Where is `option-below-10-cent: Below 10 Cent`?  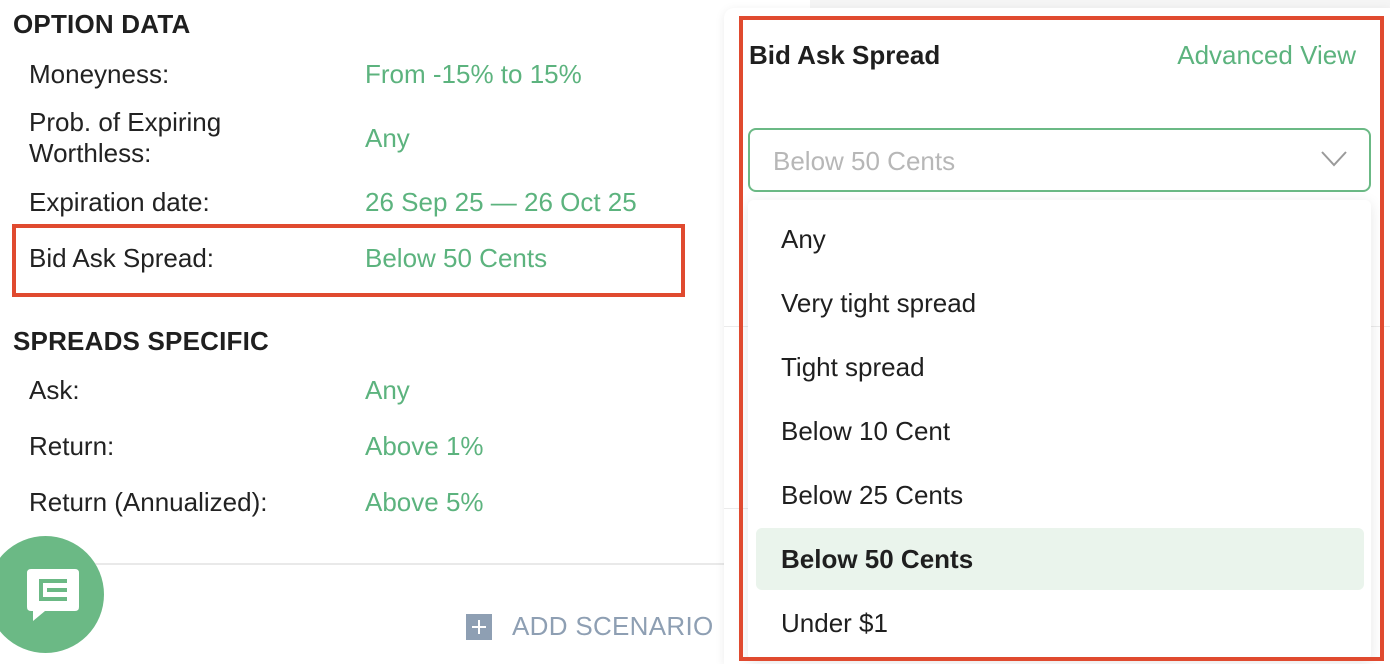
option-below-10-cent: Below 10 Cent is located at coordinates (1060, 431).